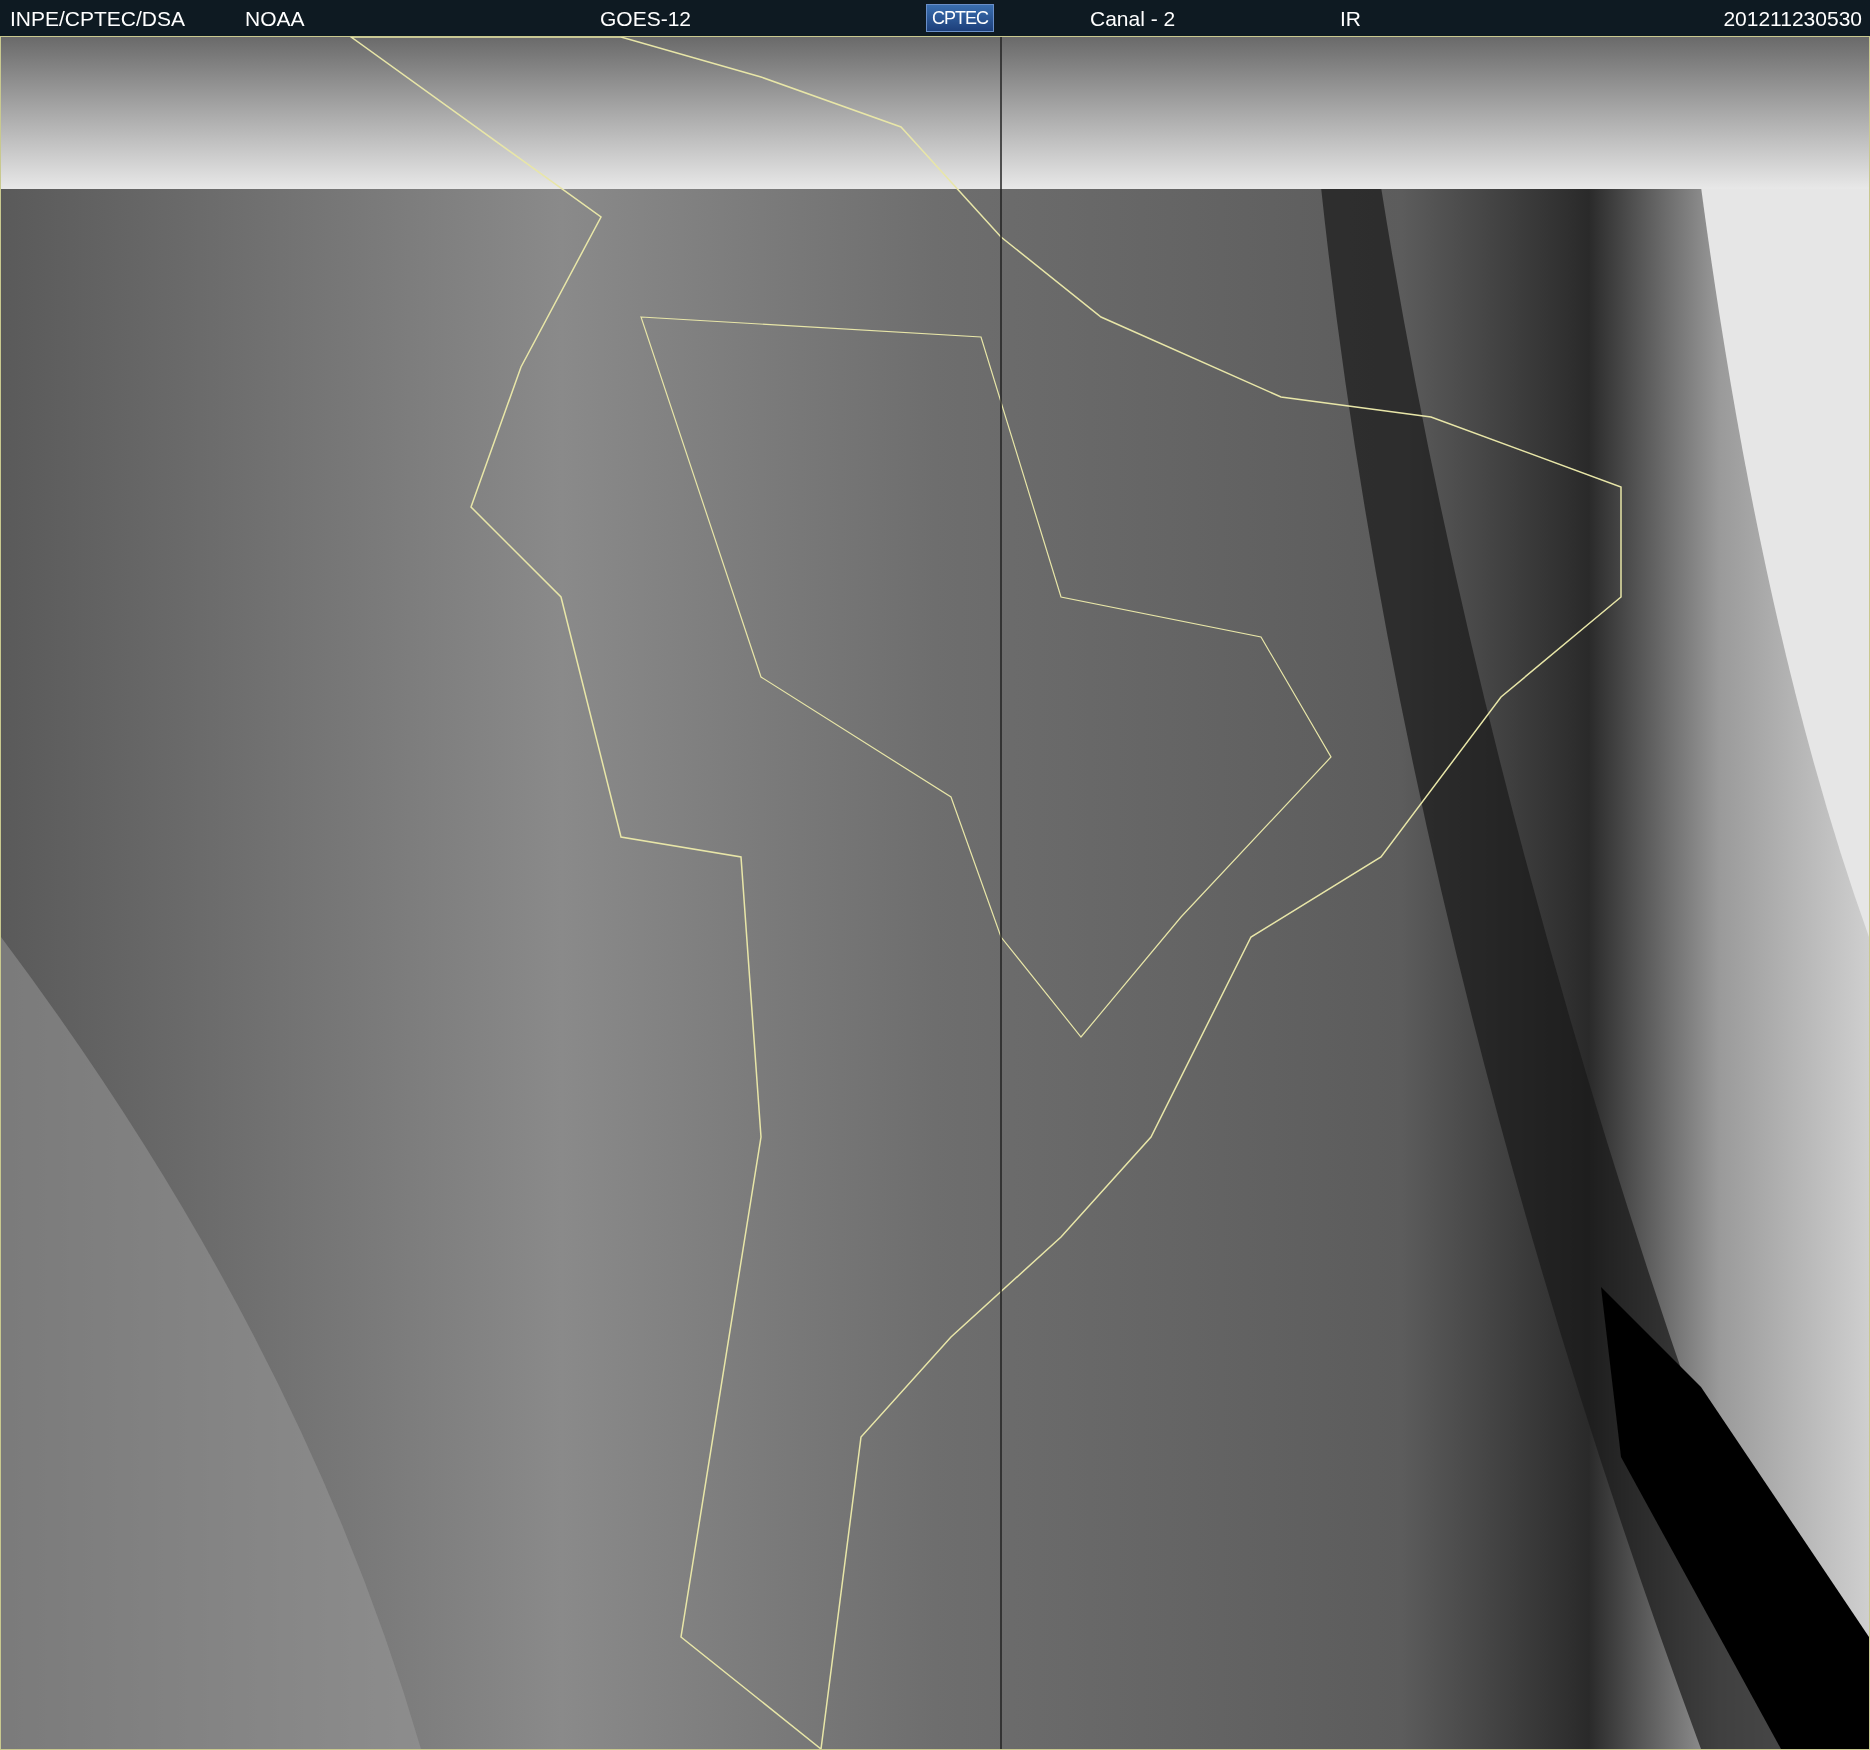 The height and width of the screenshot is (1750, 1870). What do you see at coordinates (1133, 18) in the screenshot?
I see `channel-label: Canal - 2` at bounding box center [1133, 18].